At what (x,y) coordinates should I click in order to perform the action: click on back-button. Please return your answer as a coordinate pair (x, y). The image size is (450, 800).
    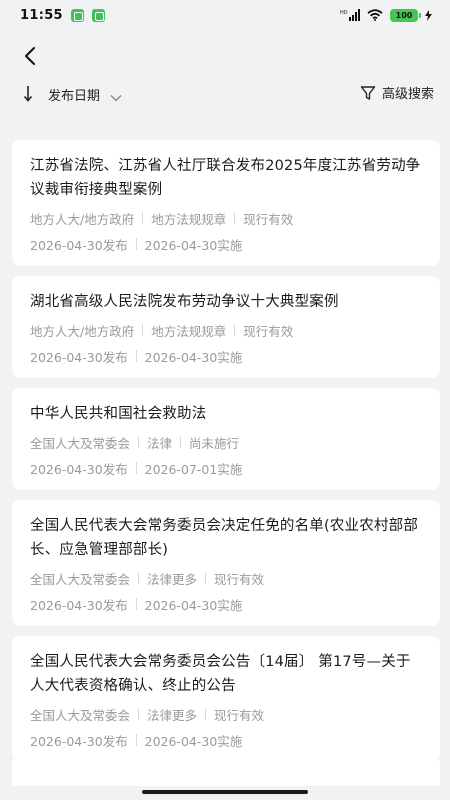
    Looking at the image, I should click on (30, 56).